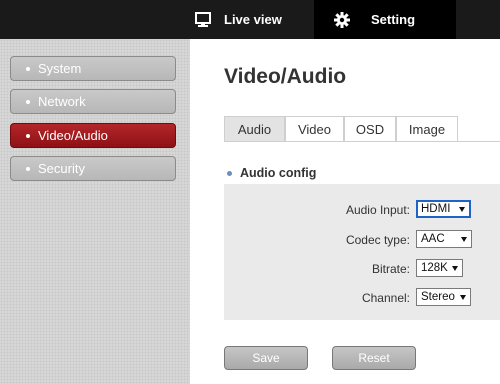 The image size is (500, 384). Describe the element at coordinates (285, 76) in the screenshot. I see `page-title: Video/Audio` at that location.